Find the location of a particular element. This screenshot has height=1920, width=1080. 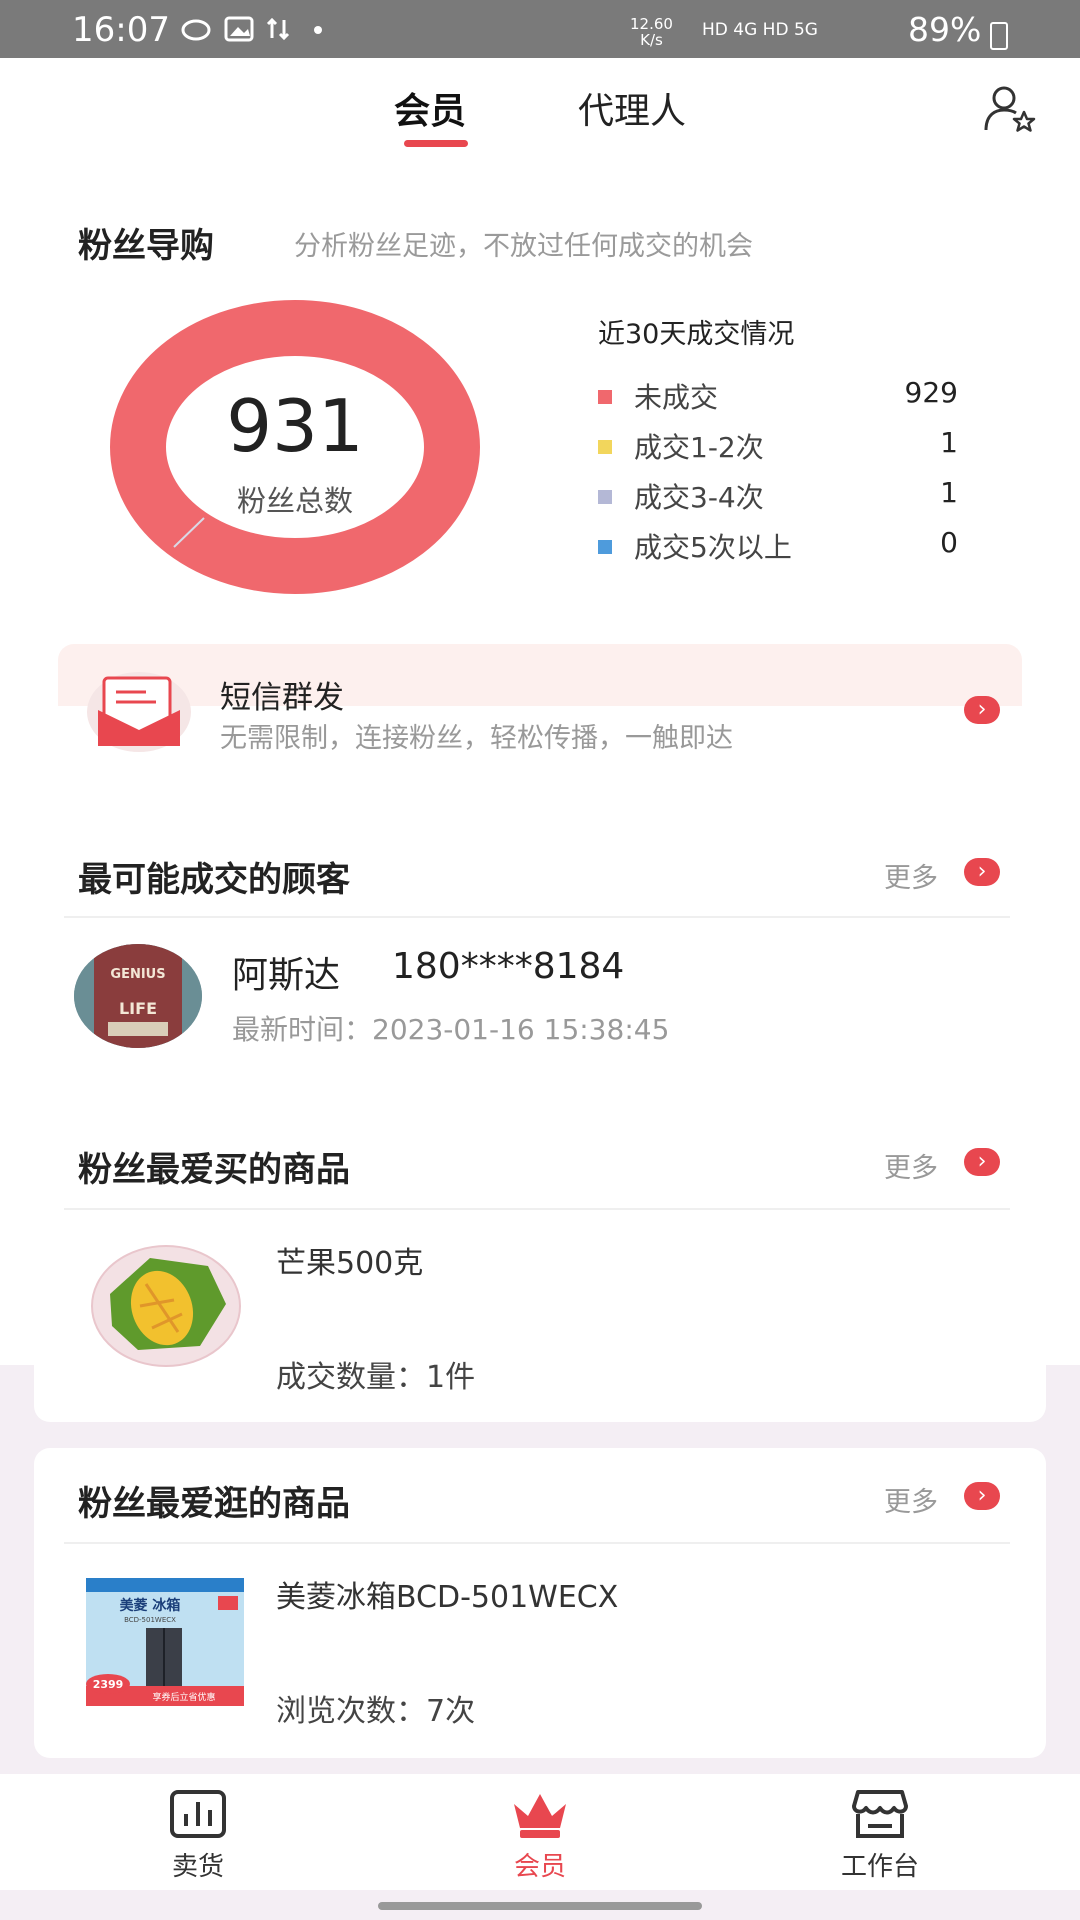

network-indicators: HD 4G HD 5G is located at coordinates (760, 30).